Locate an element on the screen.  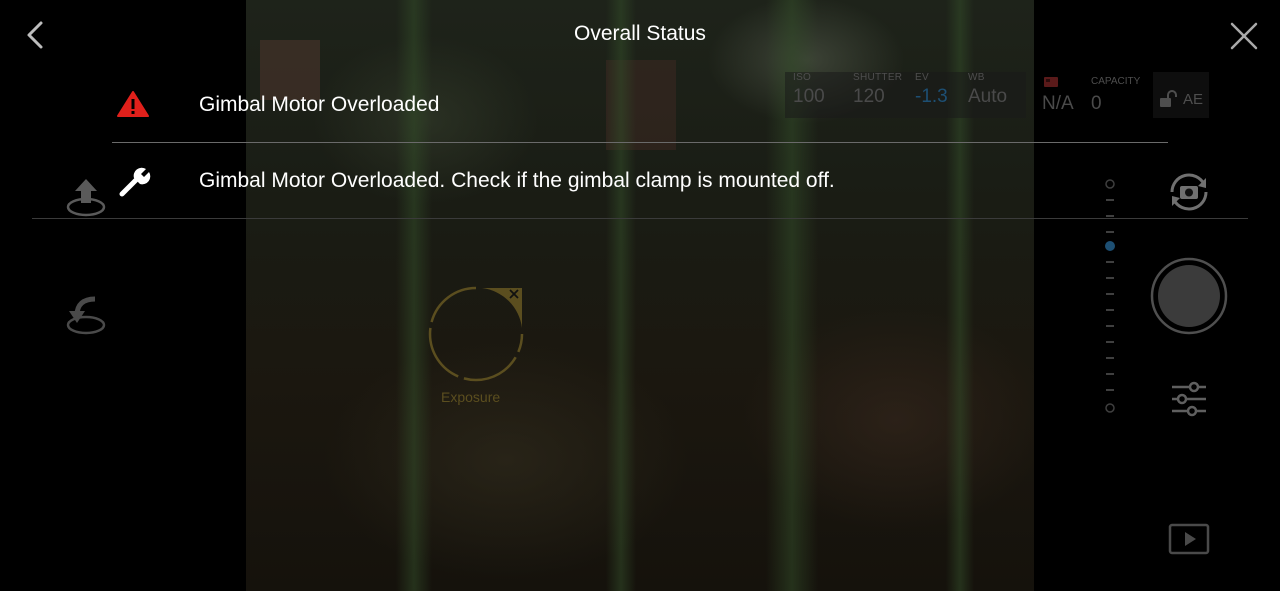
camera-switch-icon is located at coordinates (1189, 192).